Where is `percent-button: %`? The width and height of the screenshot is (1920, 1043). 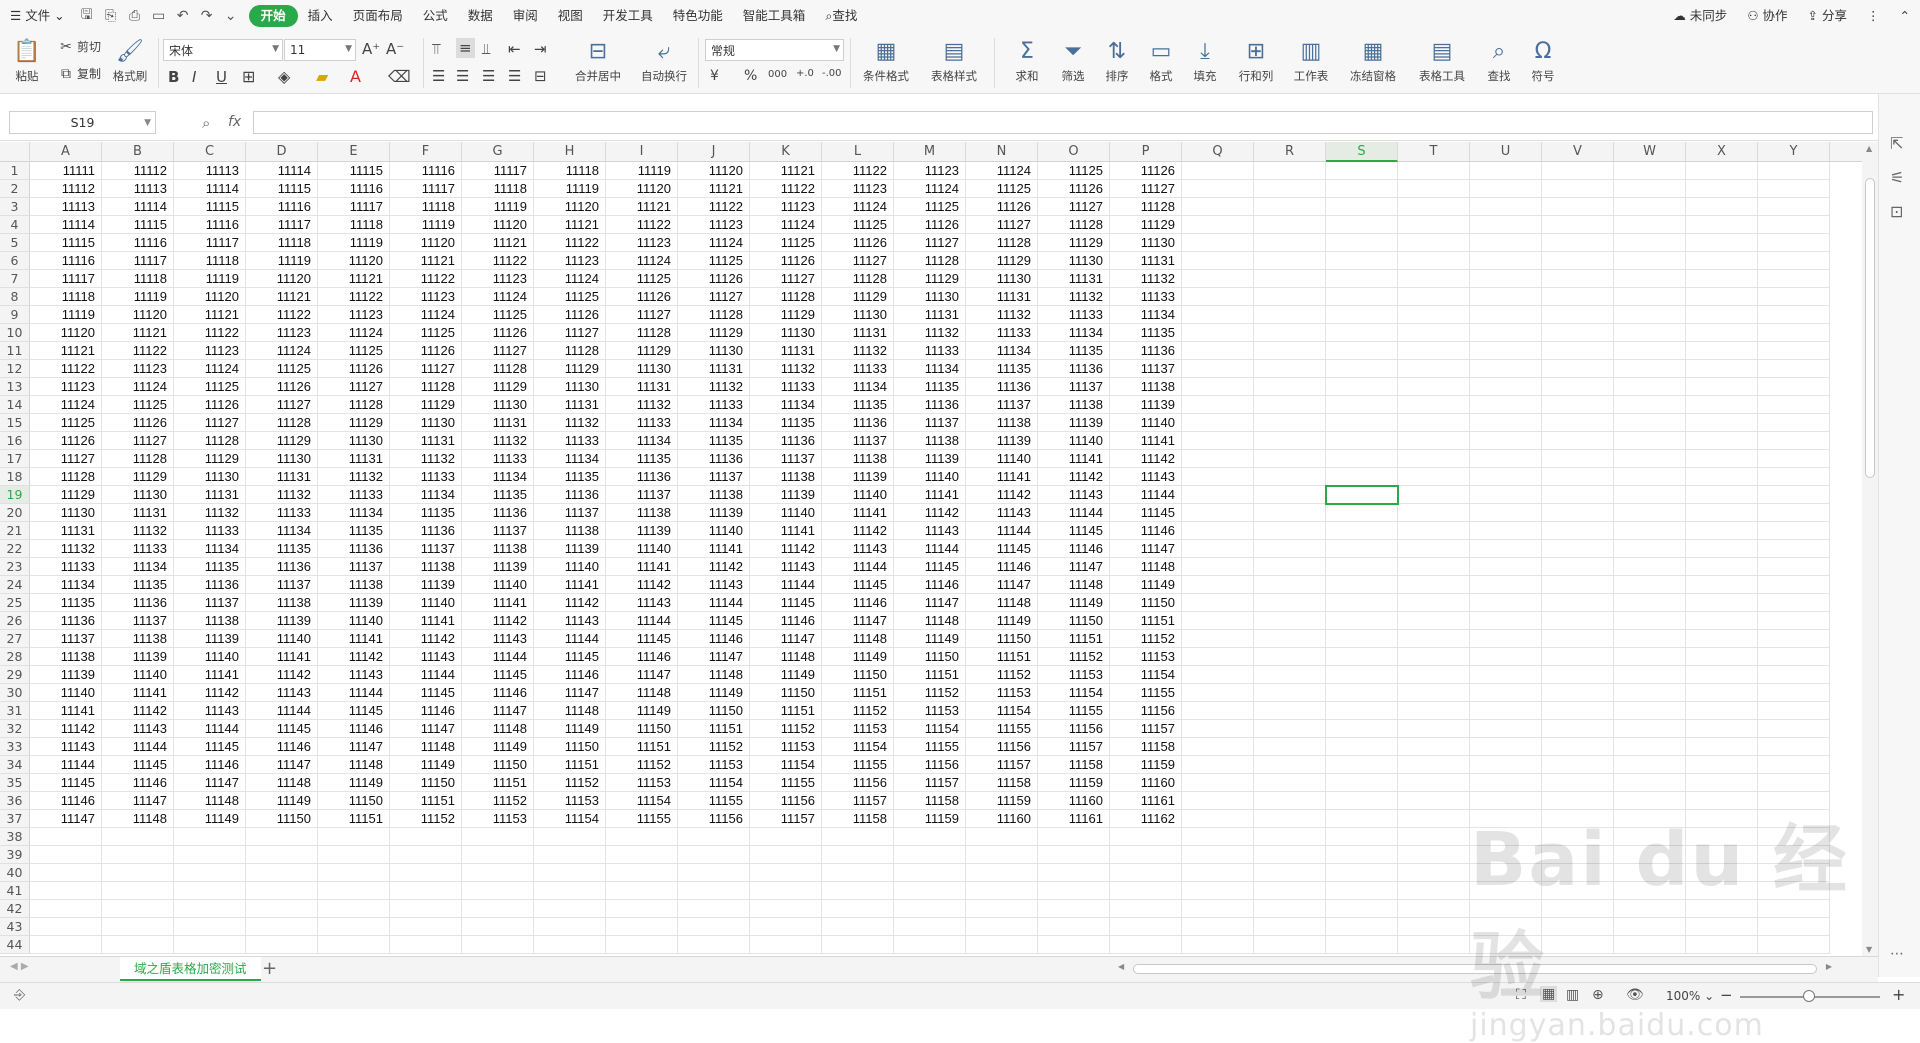
percent-button: % is located at coordinates (750, 76).